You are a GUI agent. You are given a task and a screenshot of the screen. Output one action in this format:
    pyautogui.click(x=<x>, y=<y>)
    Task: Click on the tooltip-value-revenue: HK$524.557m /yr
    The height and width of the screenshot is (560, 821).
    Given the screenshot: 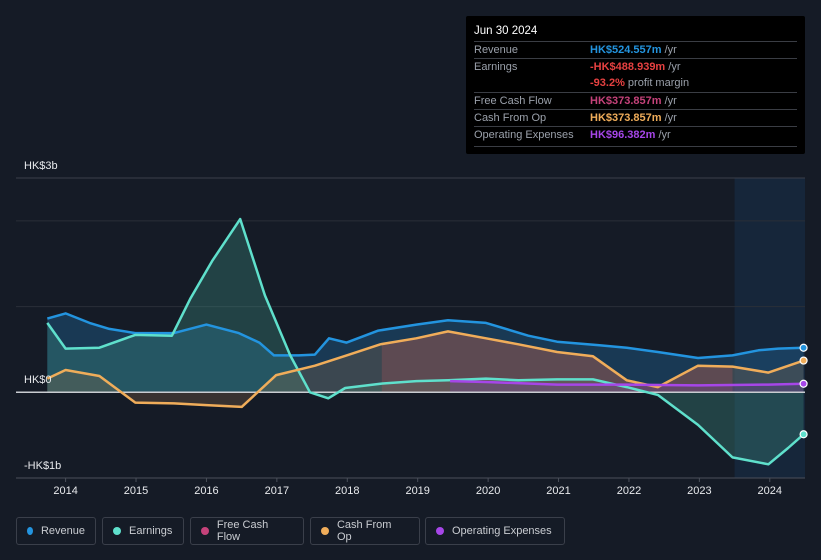 What is the action you would take?
    pyautogui.click(x=633, y=50)
    